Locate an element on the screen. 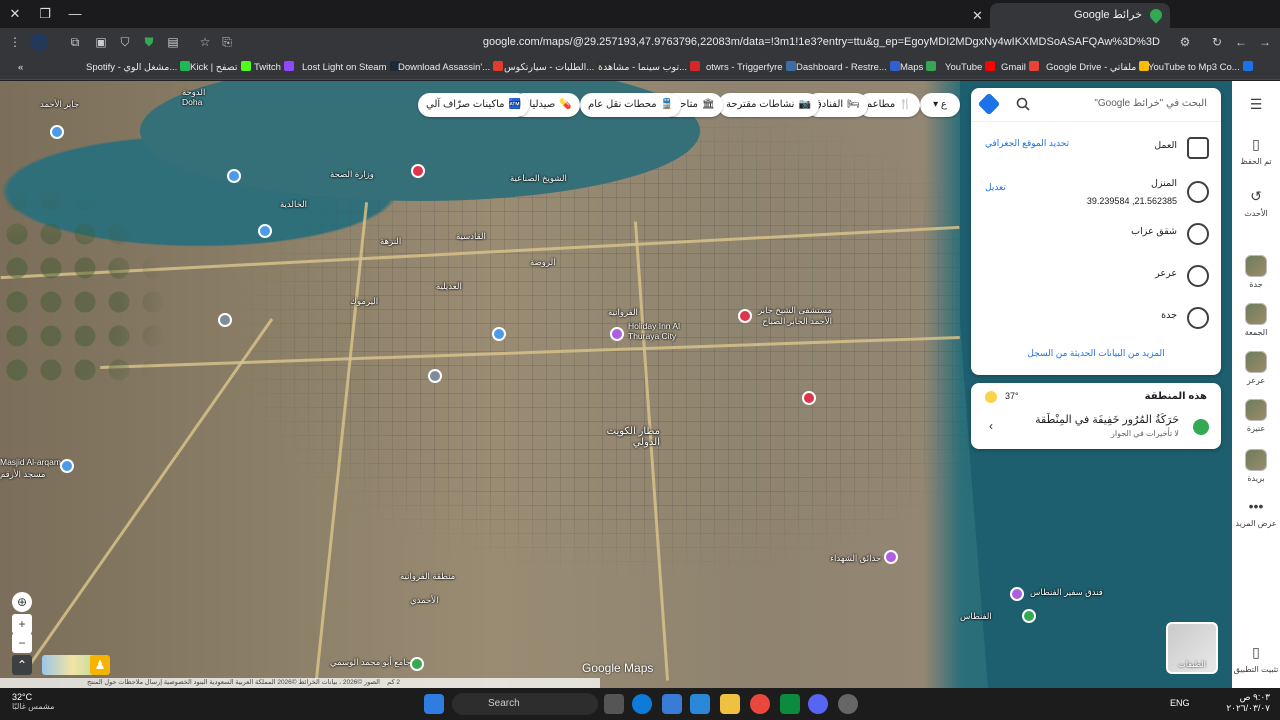 The height and width of the screenshot is (720, 1280). bookmark-item: Twitch is located at coordinates (274, 68).